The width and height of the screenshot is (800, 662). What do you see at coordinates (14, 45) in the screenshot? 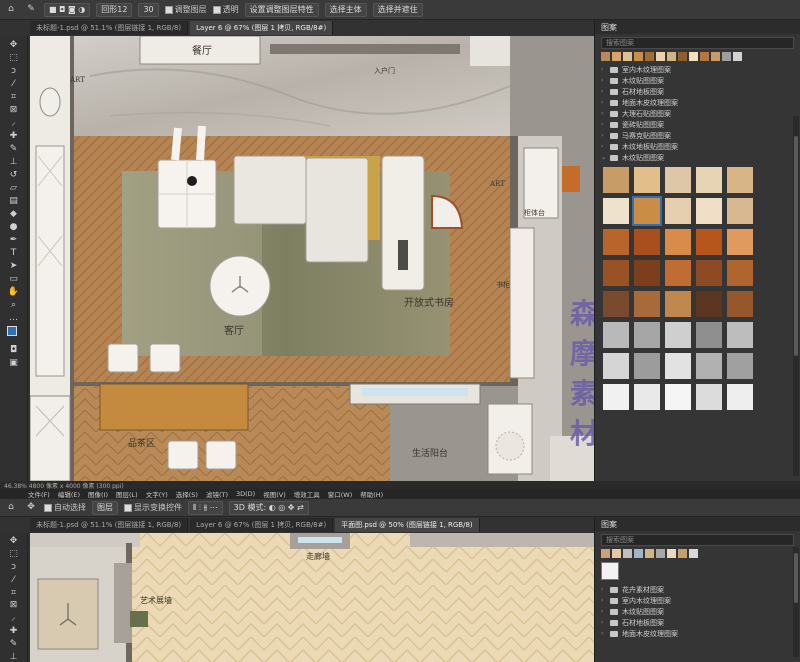
I see `move-tool-icon: ✥` at bounding box center [14, 45].